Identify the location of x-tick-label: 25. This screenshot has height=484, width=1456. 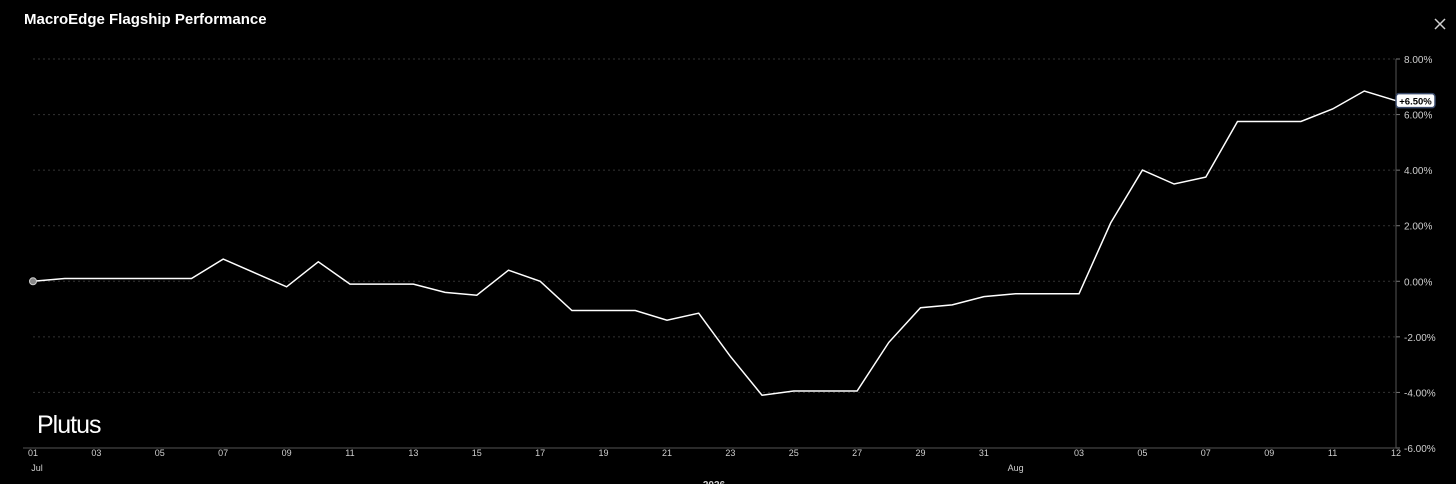
(794, 453).